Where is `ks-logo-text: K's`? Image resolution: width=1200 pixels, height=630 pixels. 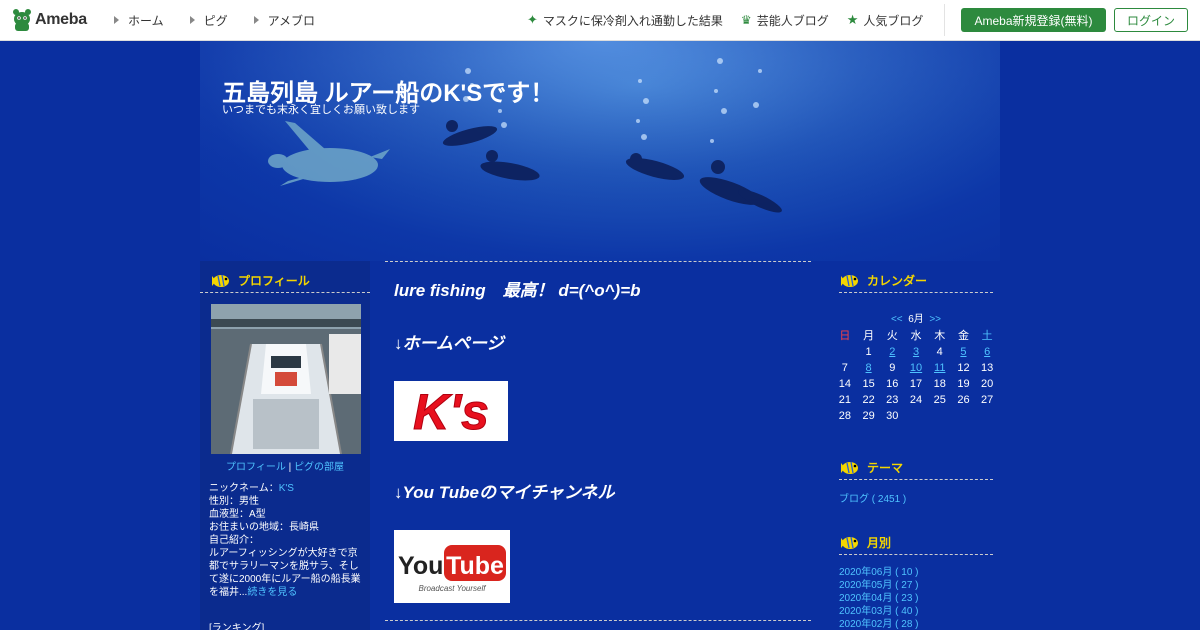
ks-logo-text: K's is located at coordinates (451, 412).